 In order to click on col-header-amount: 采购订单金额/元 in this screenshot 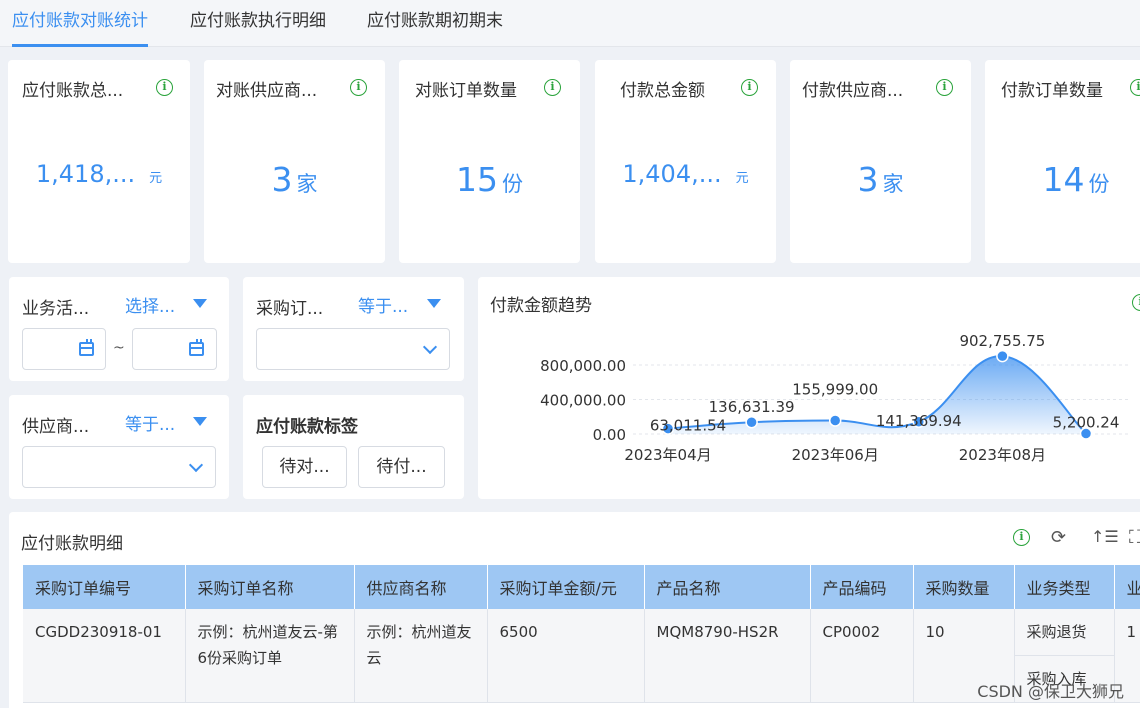, I will do `click(566, 587)`.